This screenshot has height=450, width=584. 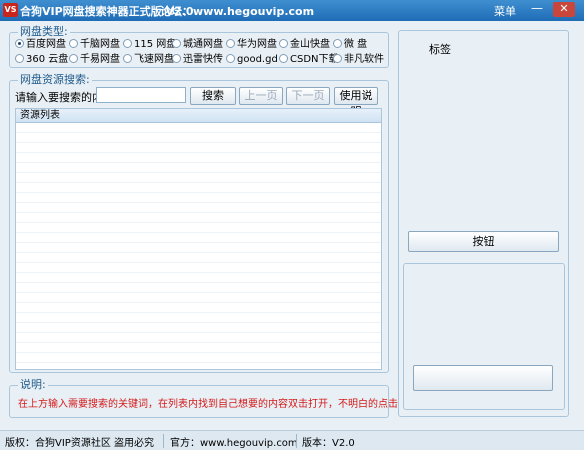 I want to click on status-version: 版本：V2.0, so click(x=328, y=443).